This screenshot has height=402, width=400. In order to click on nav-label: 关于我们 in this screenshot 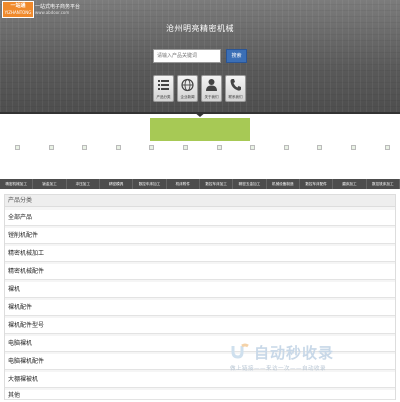, I will do `click(211, 97)`.